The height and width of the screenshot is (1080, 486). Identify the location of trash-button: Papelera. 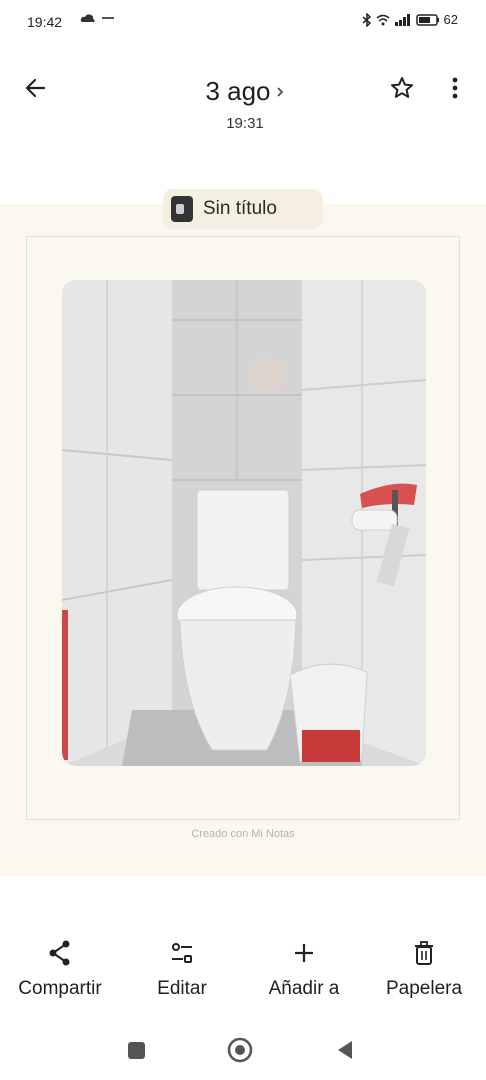
(424, 969).